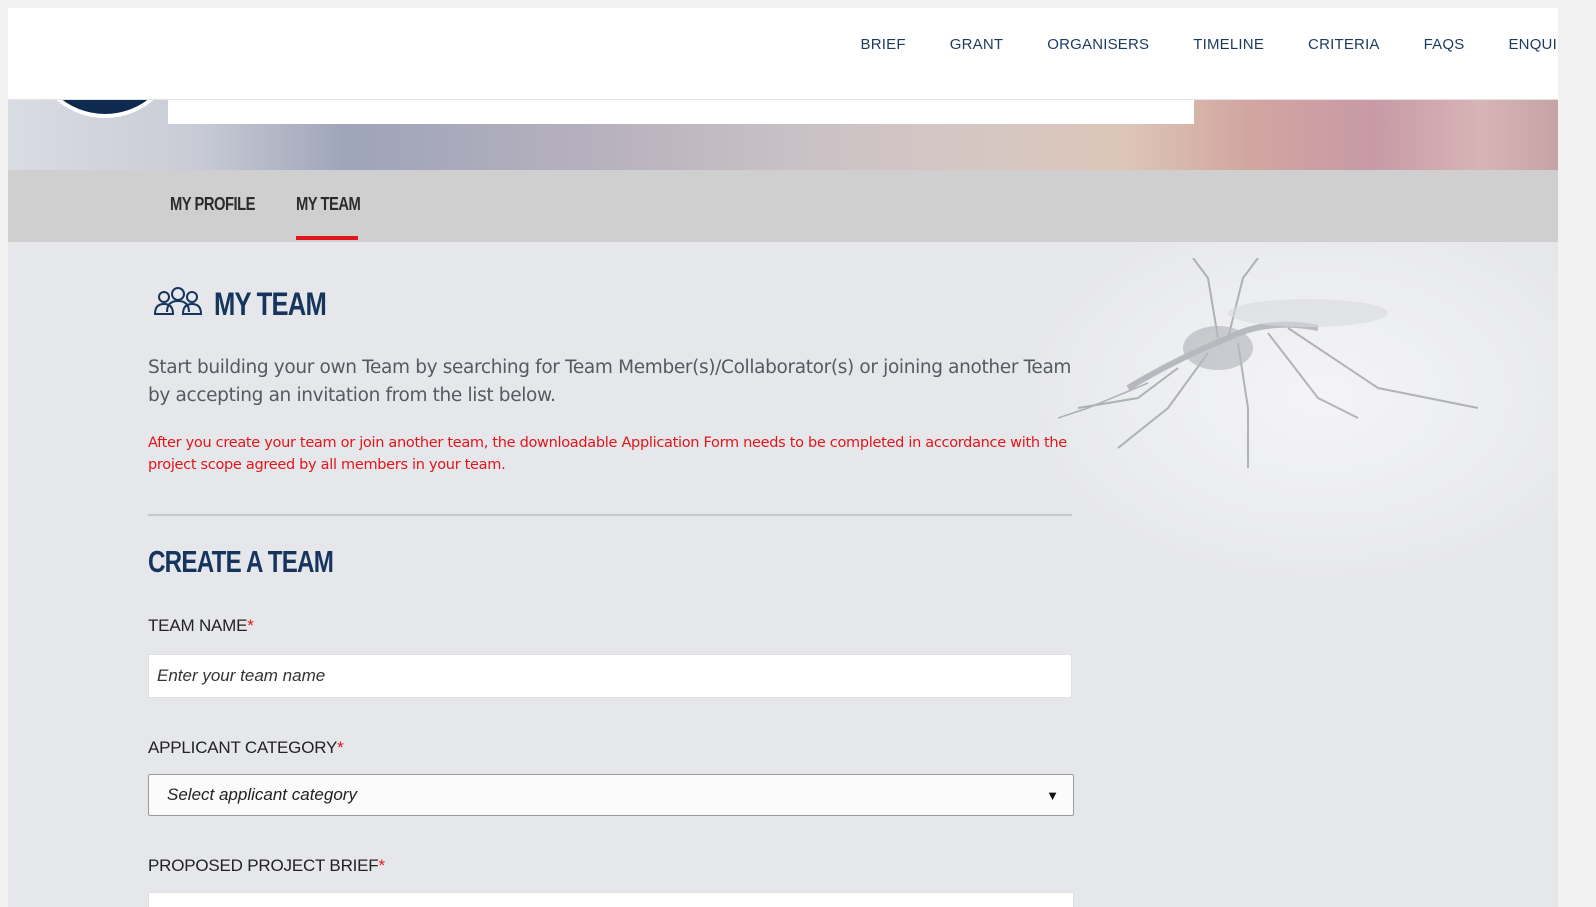 Image resolution: width=1596 pixels, height=907 pixels. Describe the element at coordinates (1533, 44) in the screenshot. I see `nav-link-enquiries: ENQUIR` at that location.